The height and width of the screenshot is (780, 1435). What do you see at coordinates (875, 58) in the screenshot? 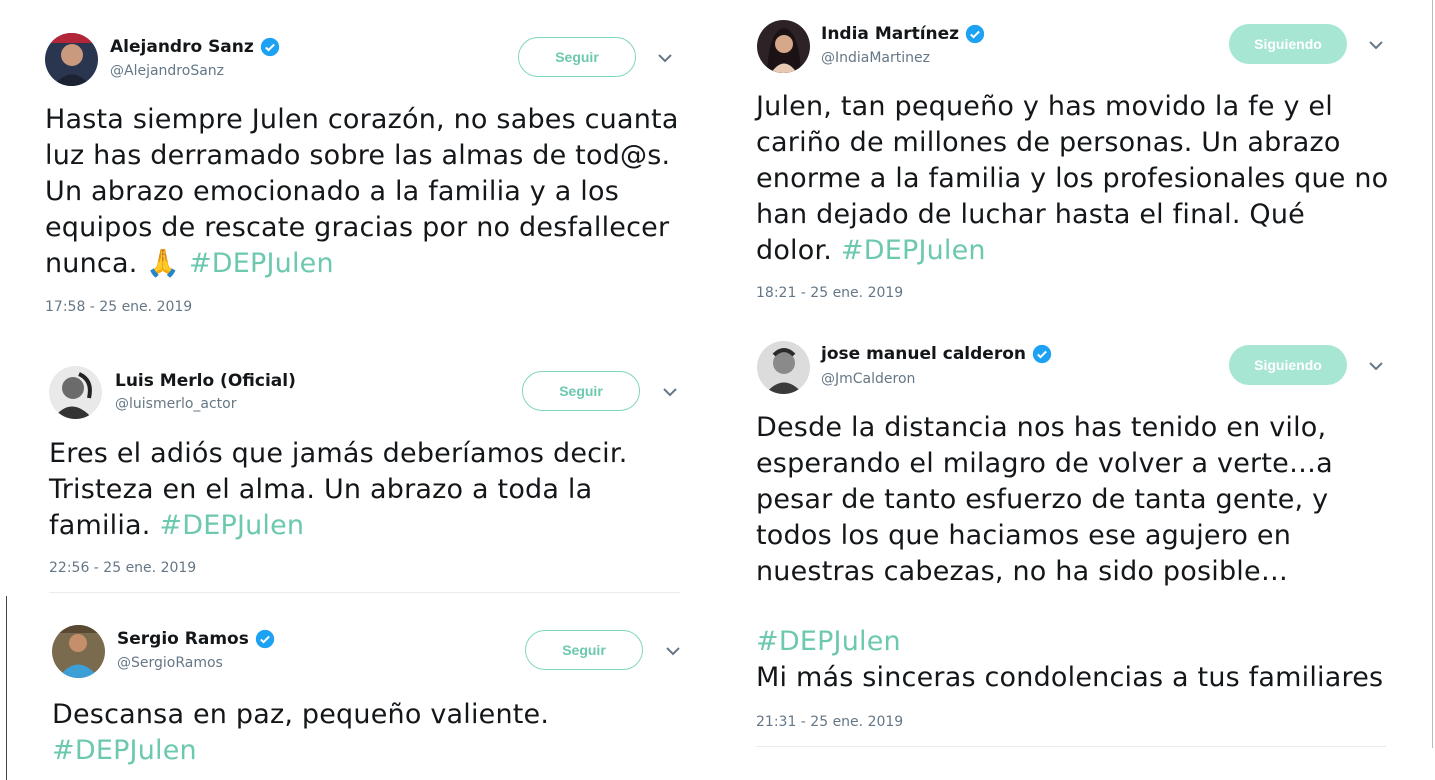
I see `user-handle: @IndiaMartinez` at bounding box center [875, 58].